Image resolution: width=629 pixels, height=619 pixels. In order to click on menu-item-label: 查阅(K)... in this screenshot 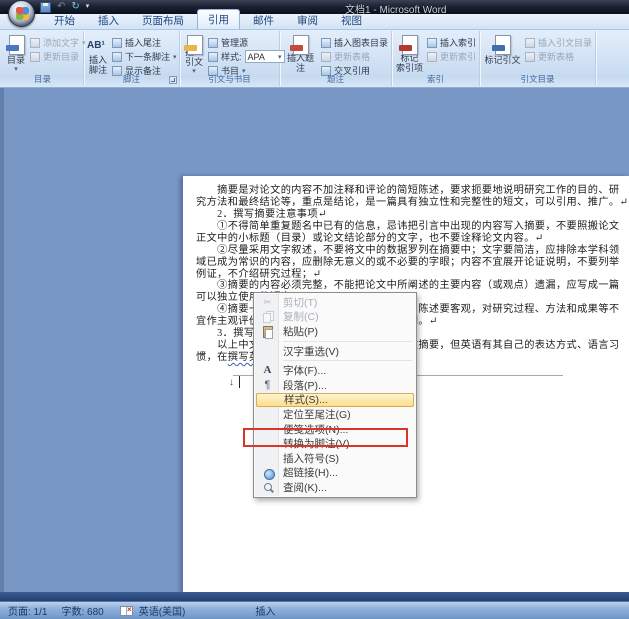, I will do `click(305, 487)`.